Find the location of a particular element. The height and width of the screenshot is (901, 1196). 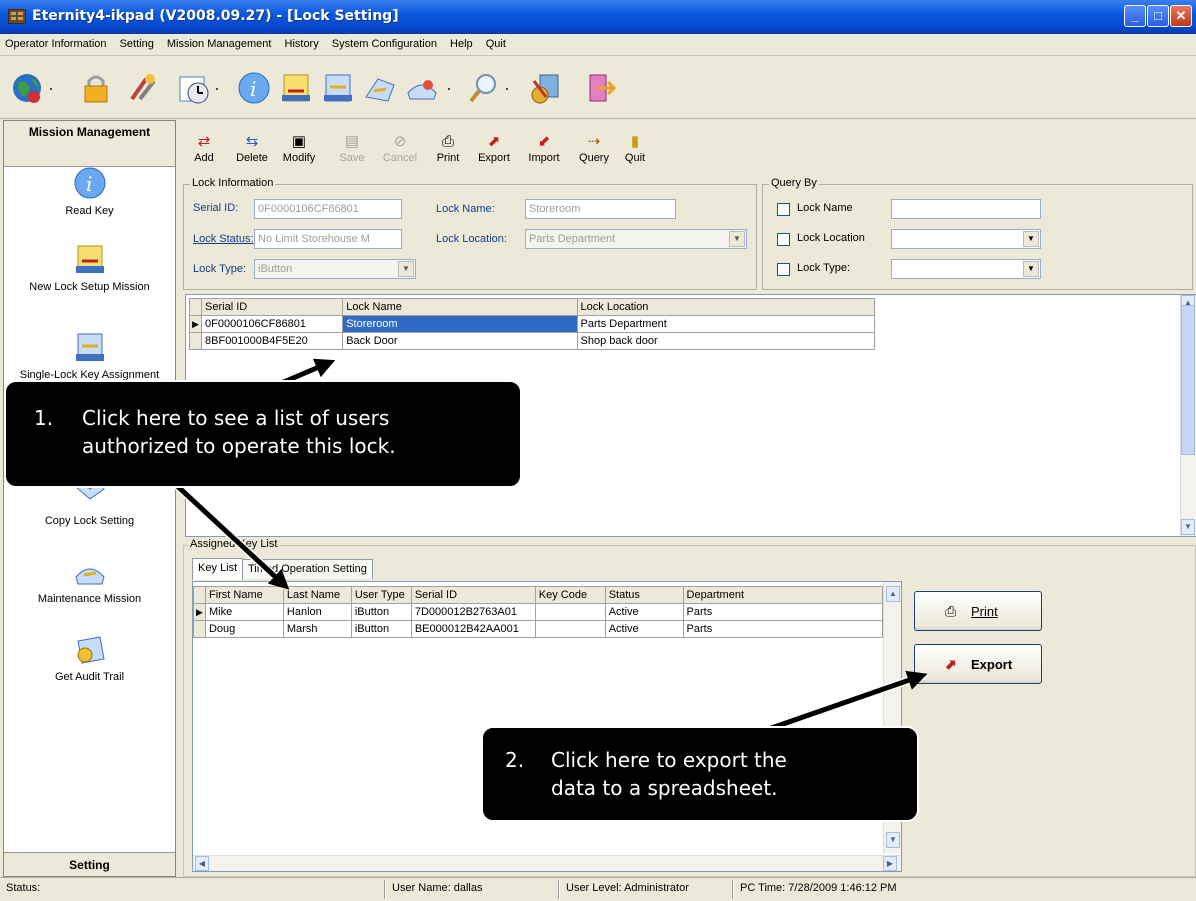

lock-location-checkbox is located at coordinates (783, 239).